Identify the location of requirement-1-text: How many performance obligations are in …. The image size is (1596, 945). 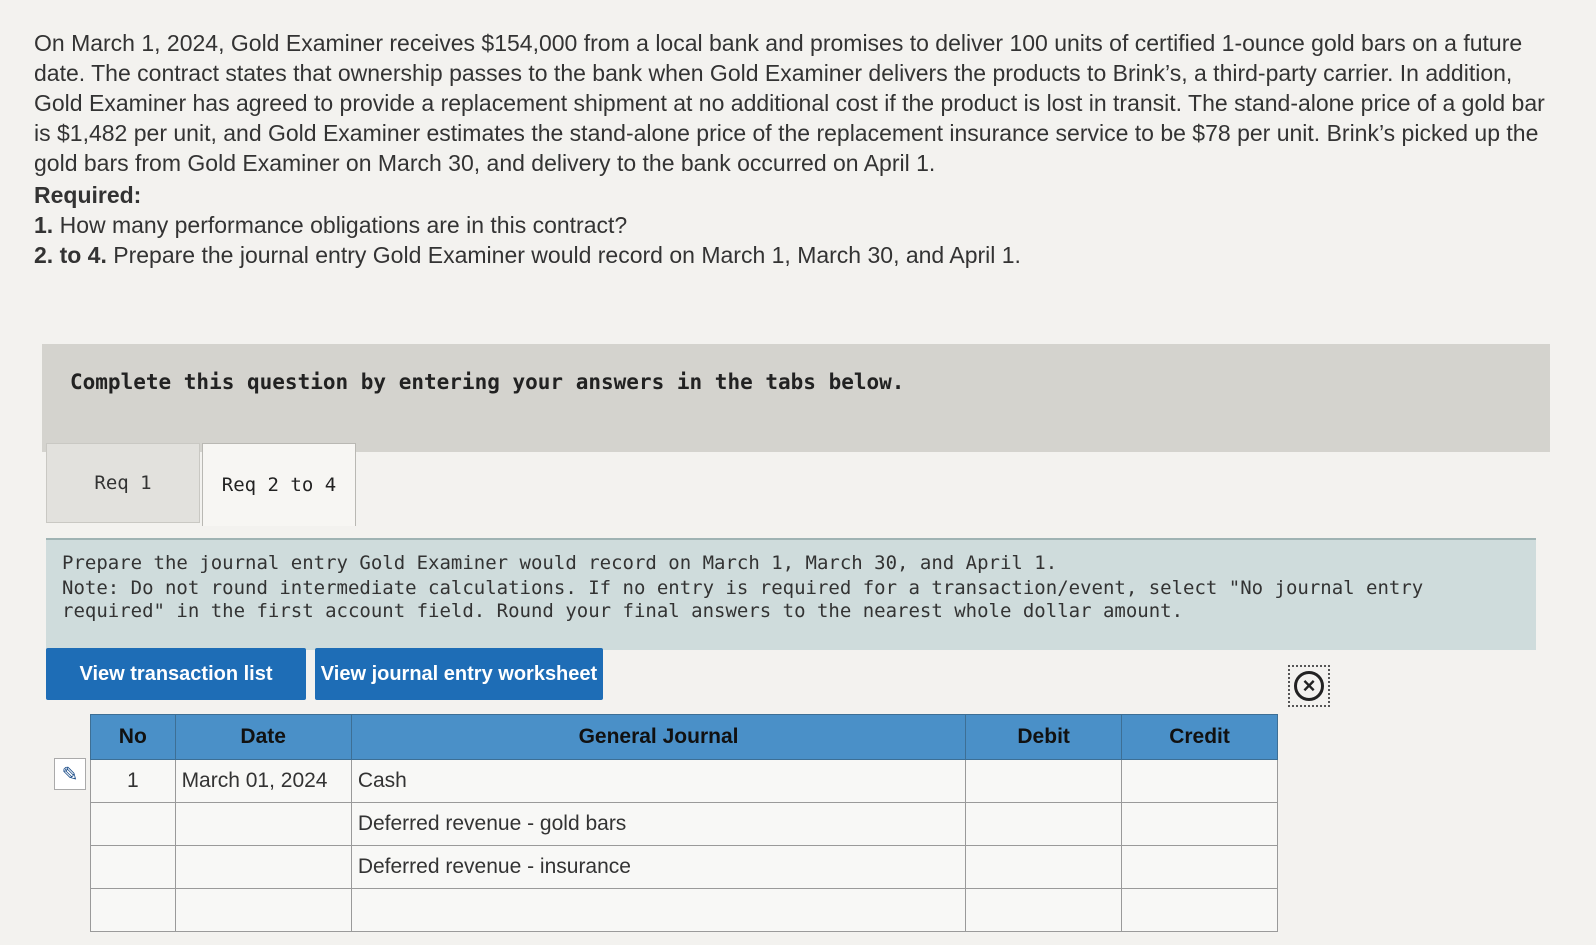
(343, 225).